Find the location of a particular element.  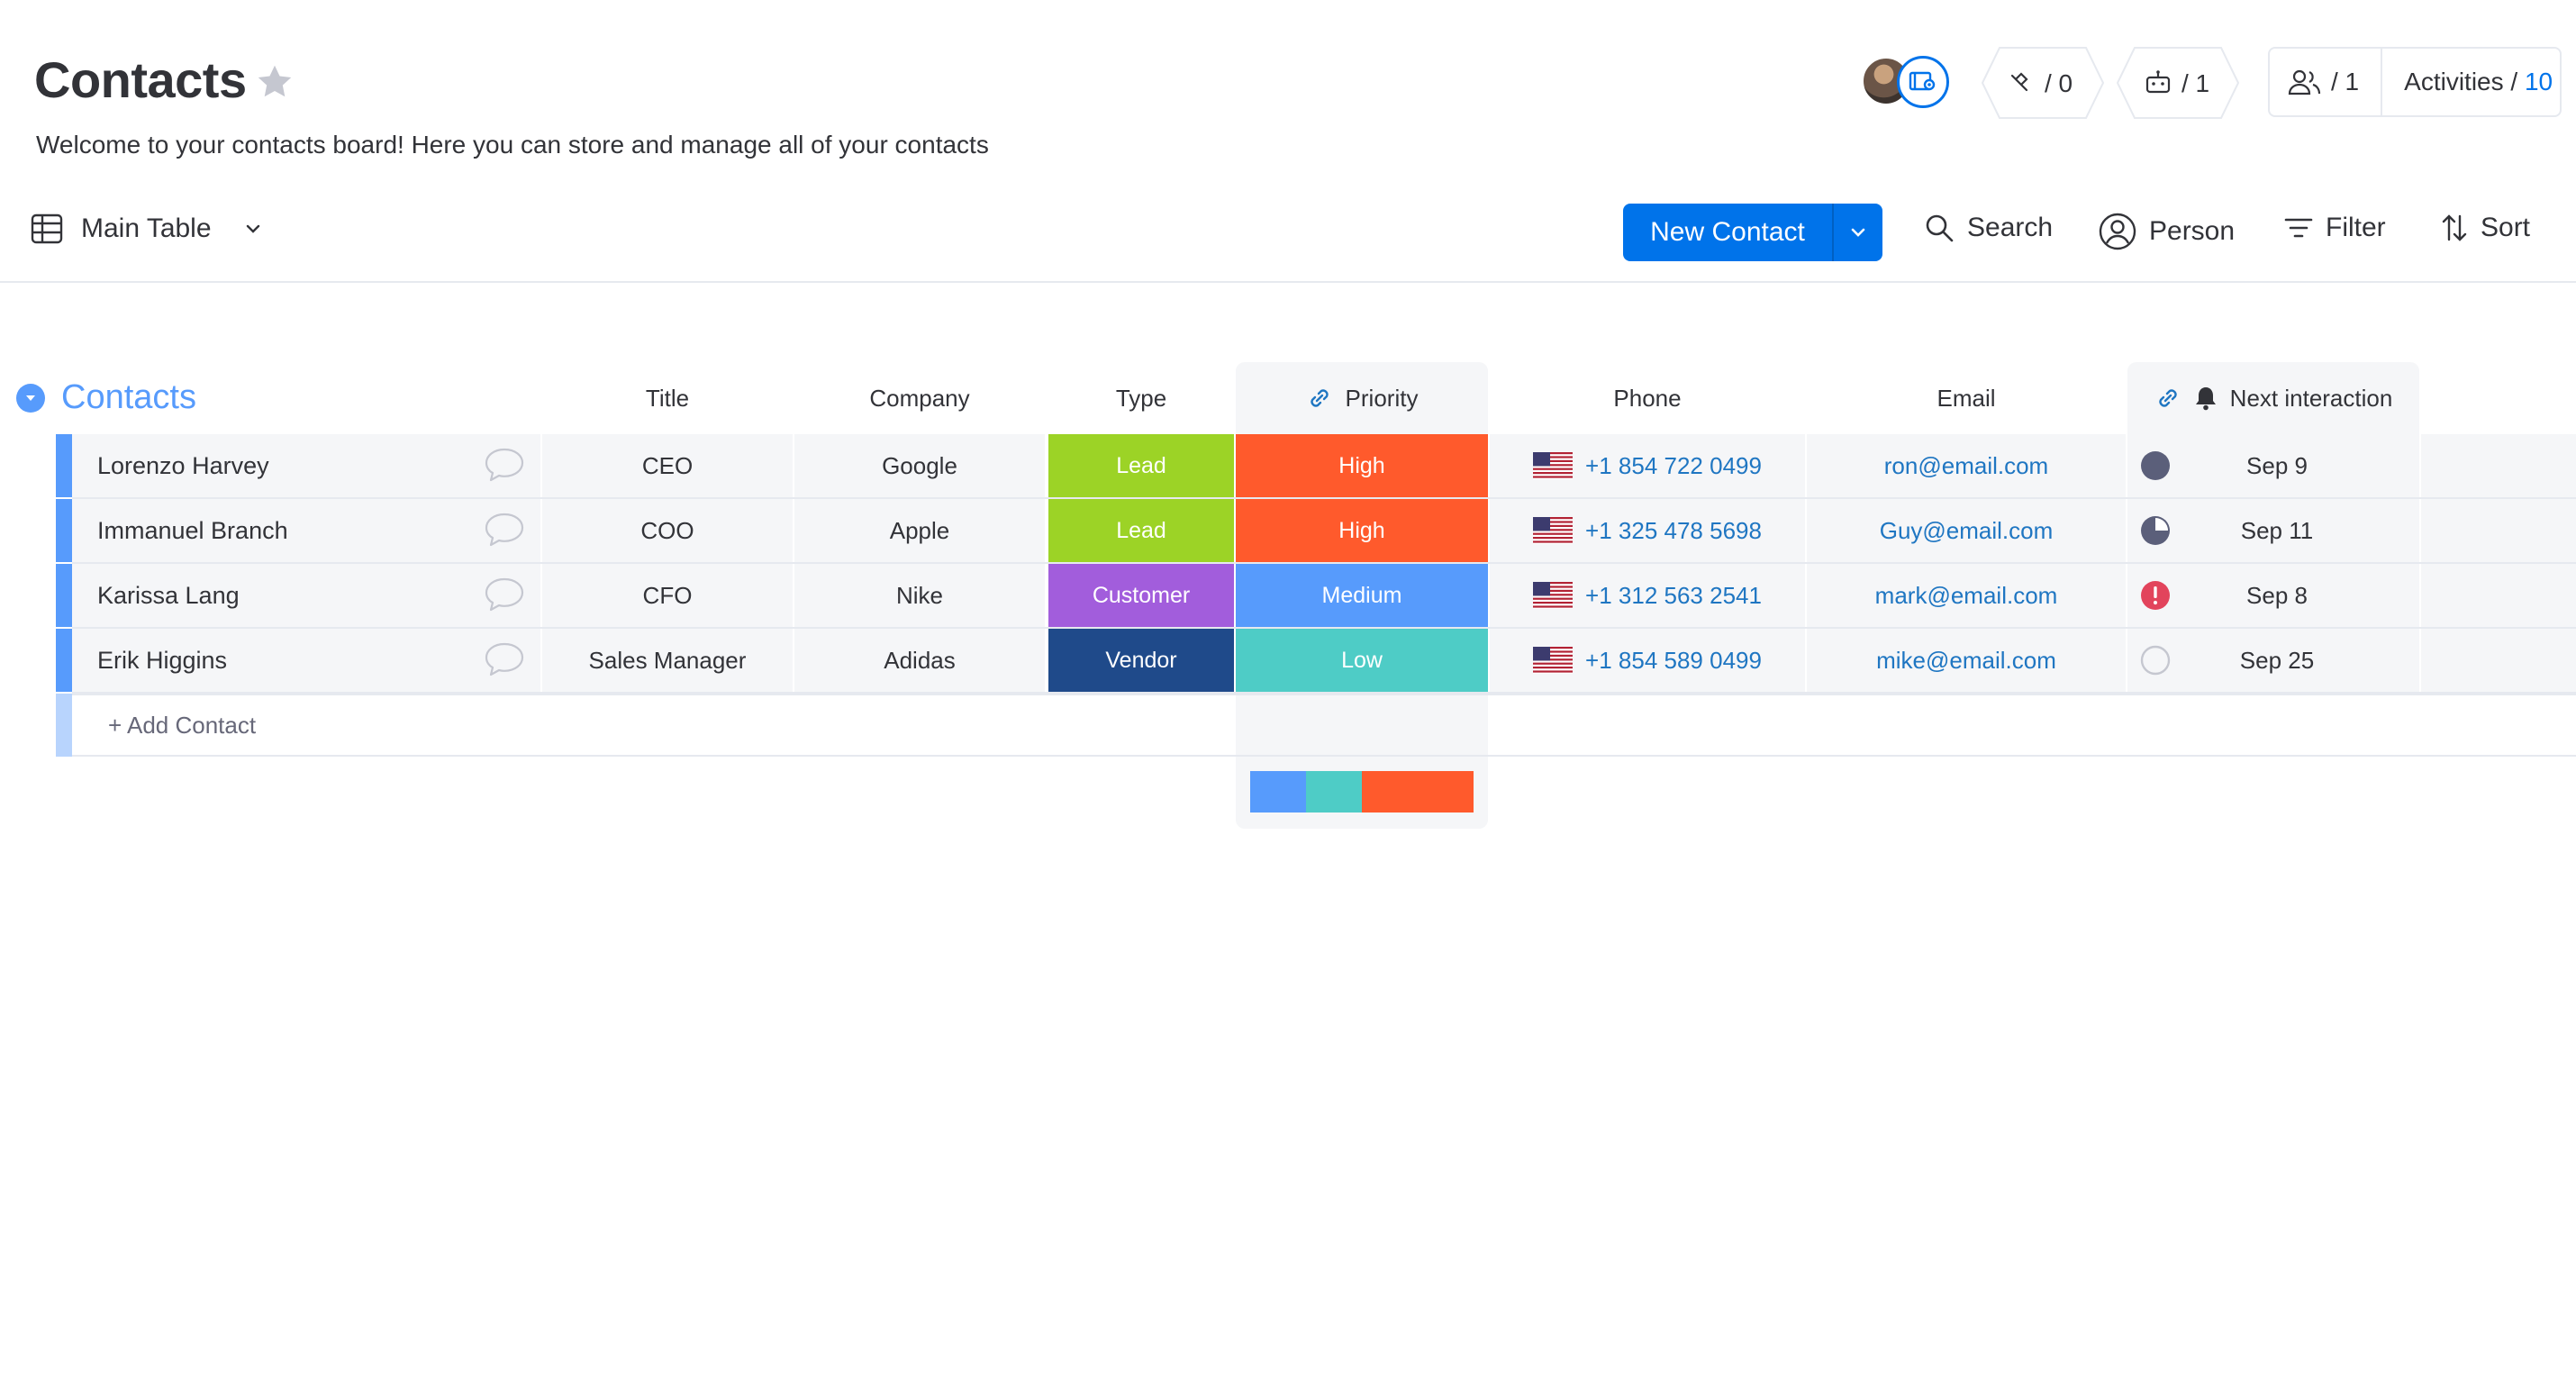

chevron-down-icon is located at coordinates (253, 229).